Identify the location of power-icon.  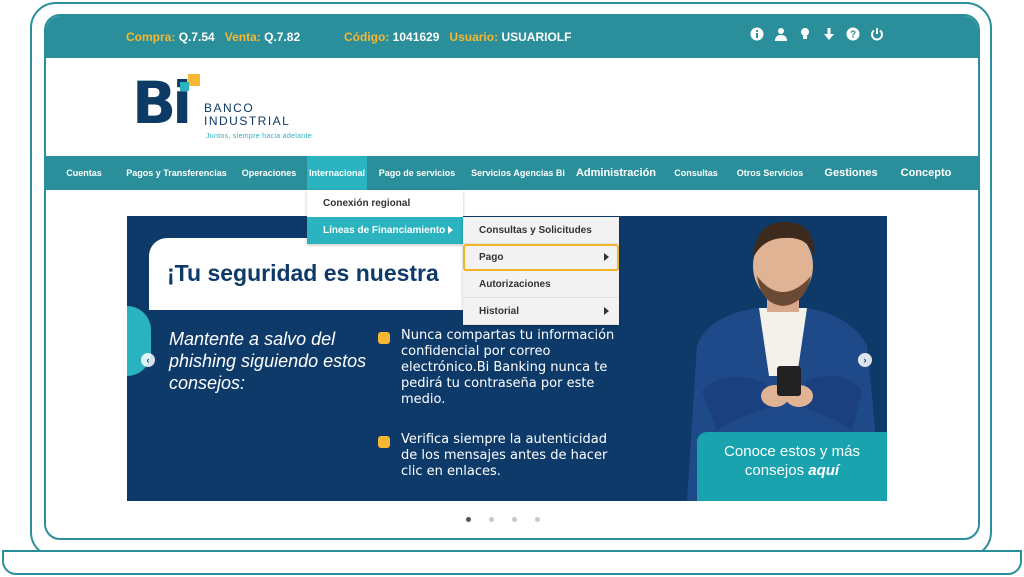
(877, 34).